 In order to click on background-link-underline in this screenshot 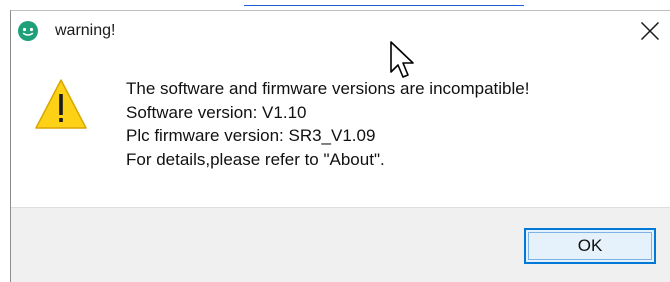, I will do `click(384, 3)`.